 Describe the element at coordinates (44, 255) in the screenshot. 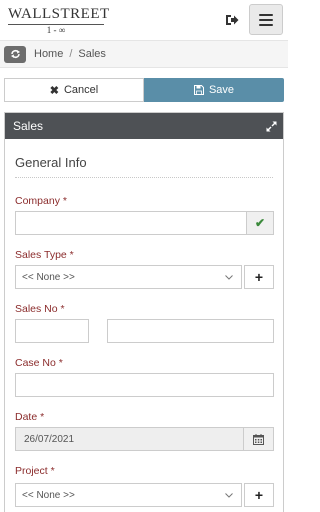

I see `sales-type-label: Sales Type *` at that location.